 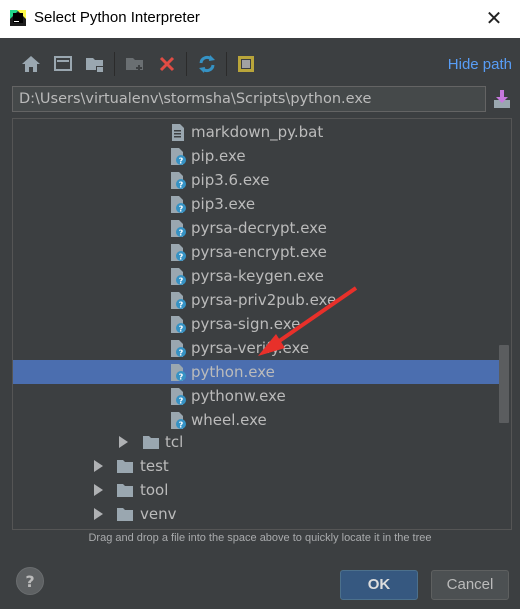 What do you see at coordinates (154, 490) in the screenshot?
I see `tree-row-label: tool` at bounding box center [154, 490].